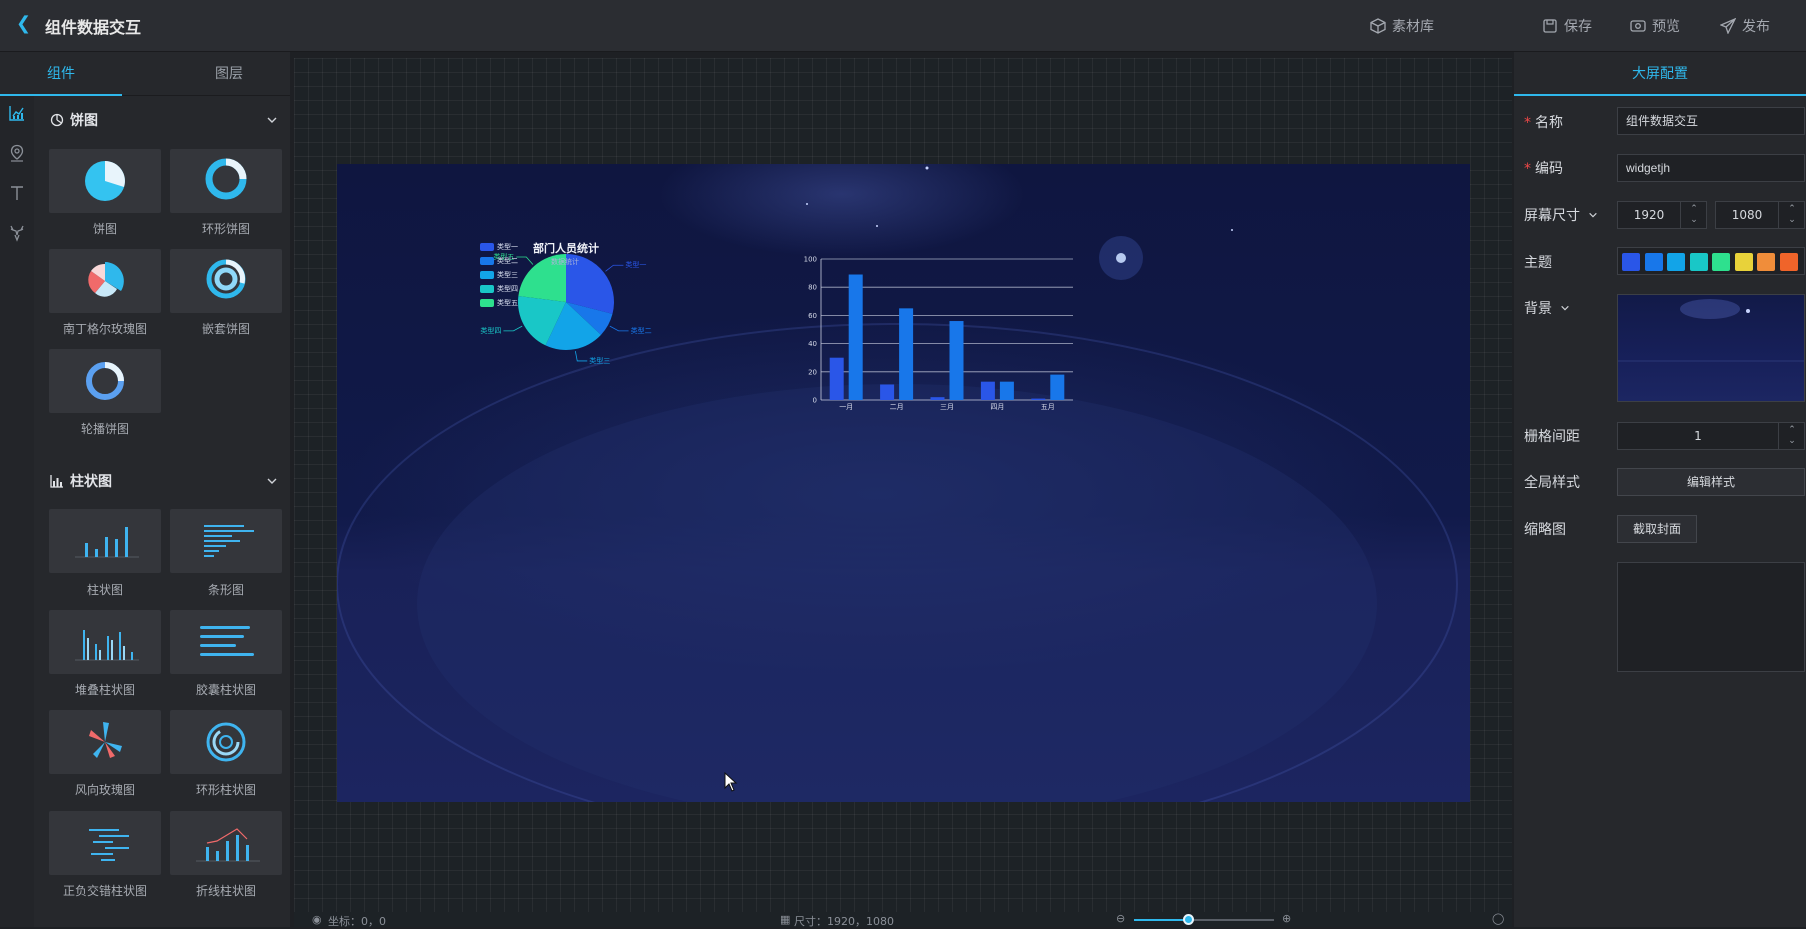  What do you see at coordinates (1561, 215) in the screenshot?
I see `screen-size-label: 屏幕尺寸` at bounding box center [1561, 215].